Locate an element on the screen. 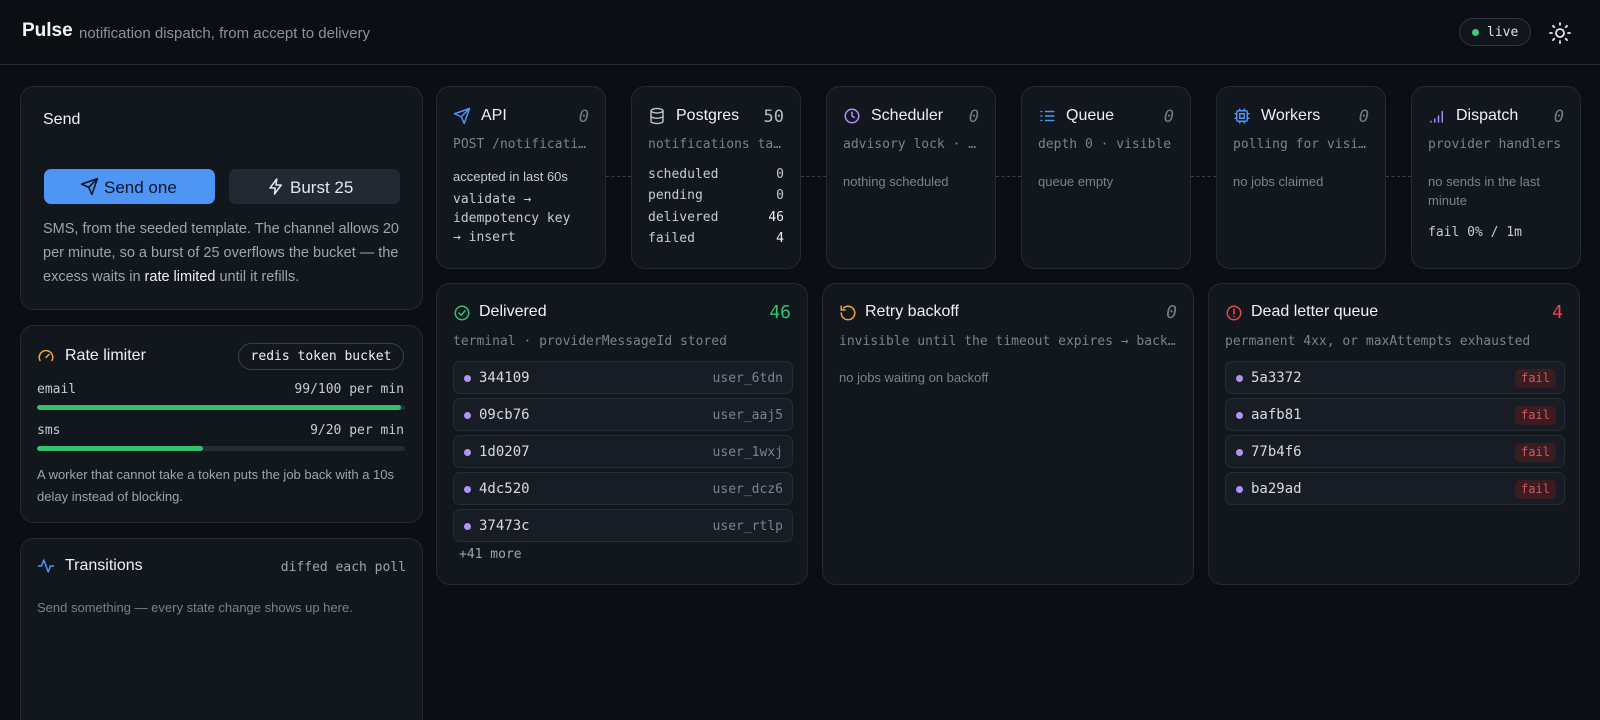  stage-detail-line: idempotency key is located at coordinates (512, 218).